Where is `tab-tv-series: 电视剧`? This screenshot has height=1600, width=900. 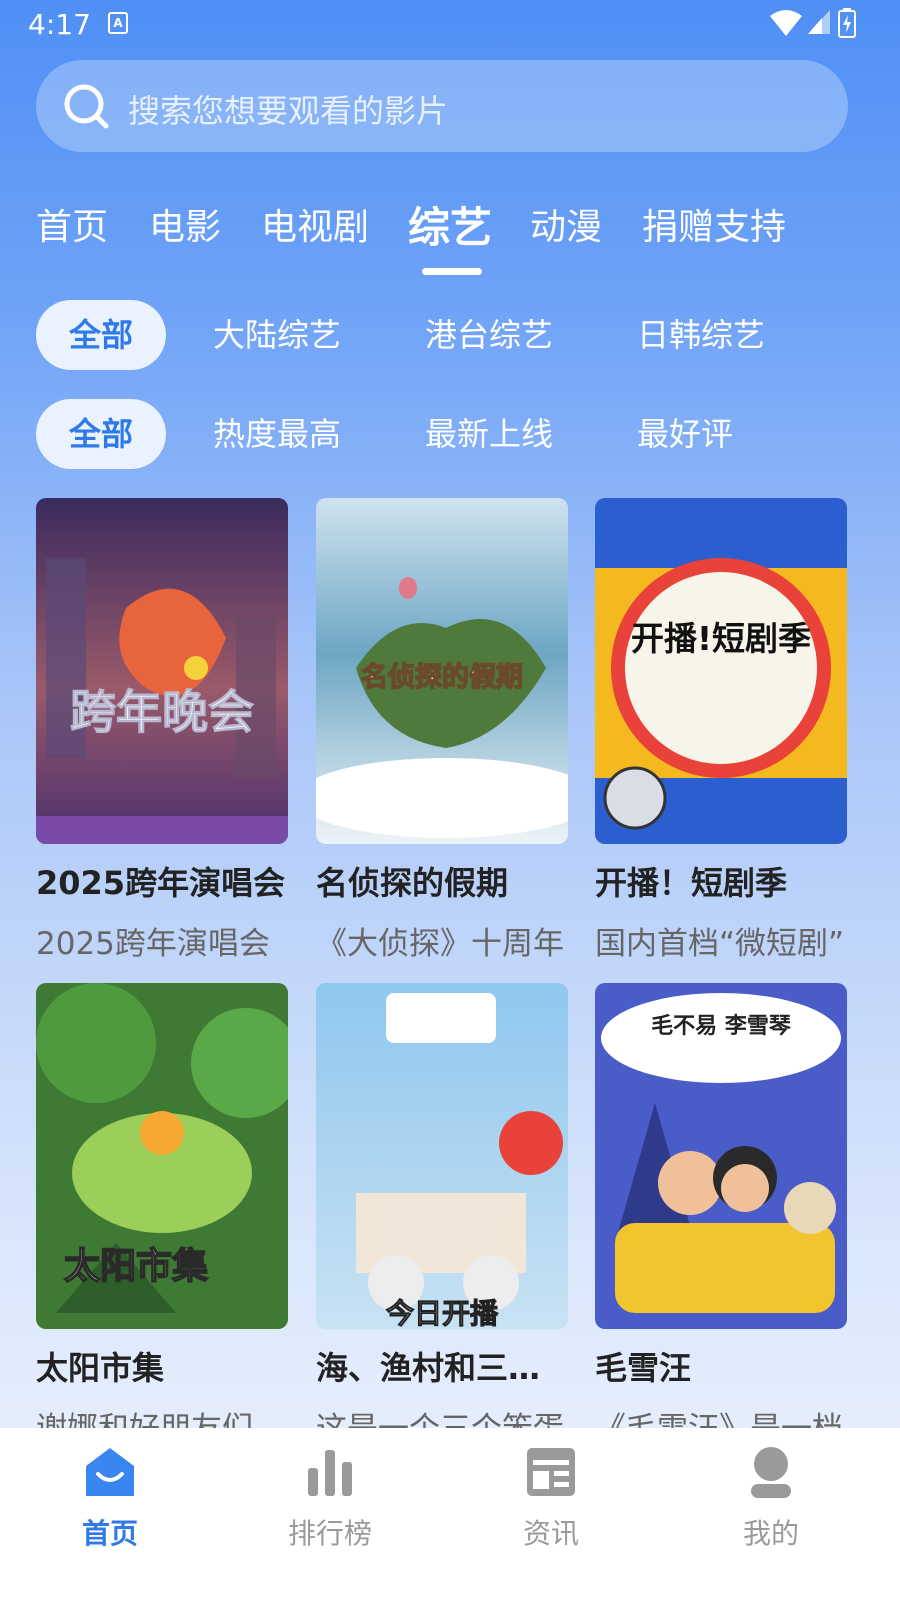 tab-tv-series: 电视剧 is located at coordinates (315, 224).